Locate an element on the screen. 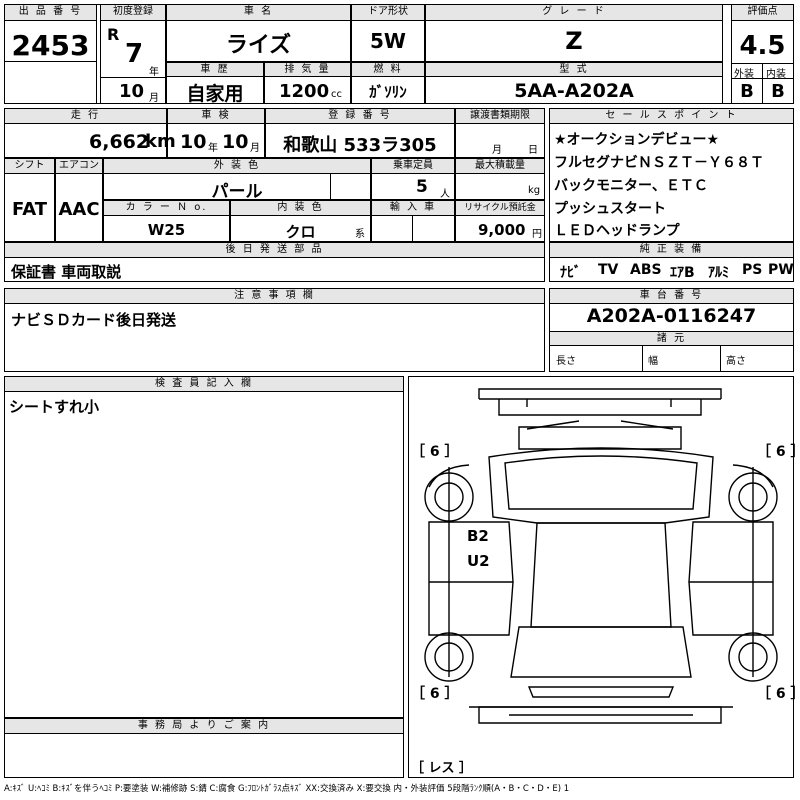  color-no-value: W25 is located at coordinates (166, 230).